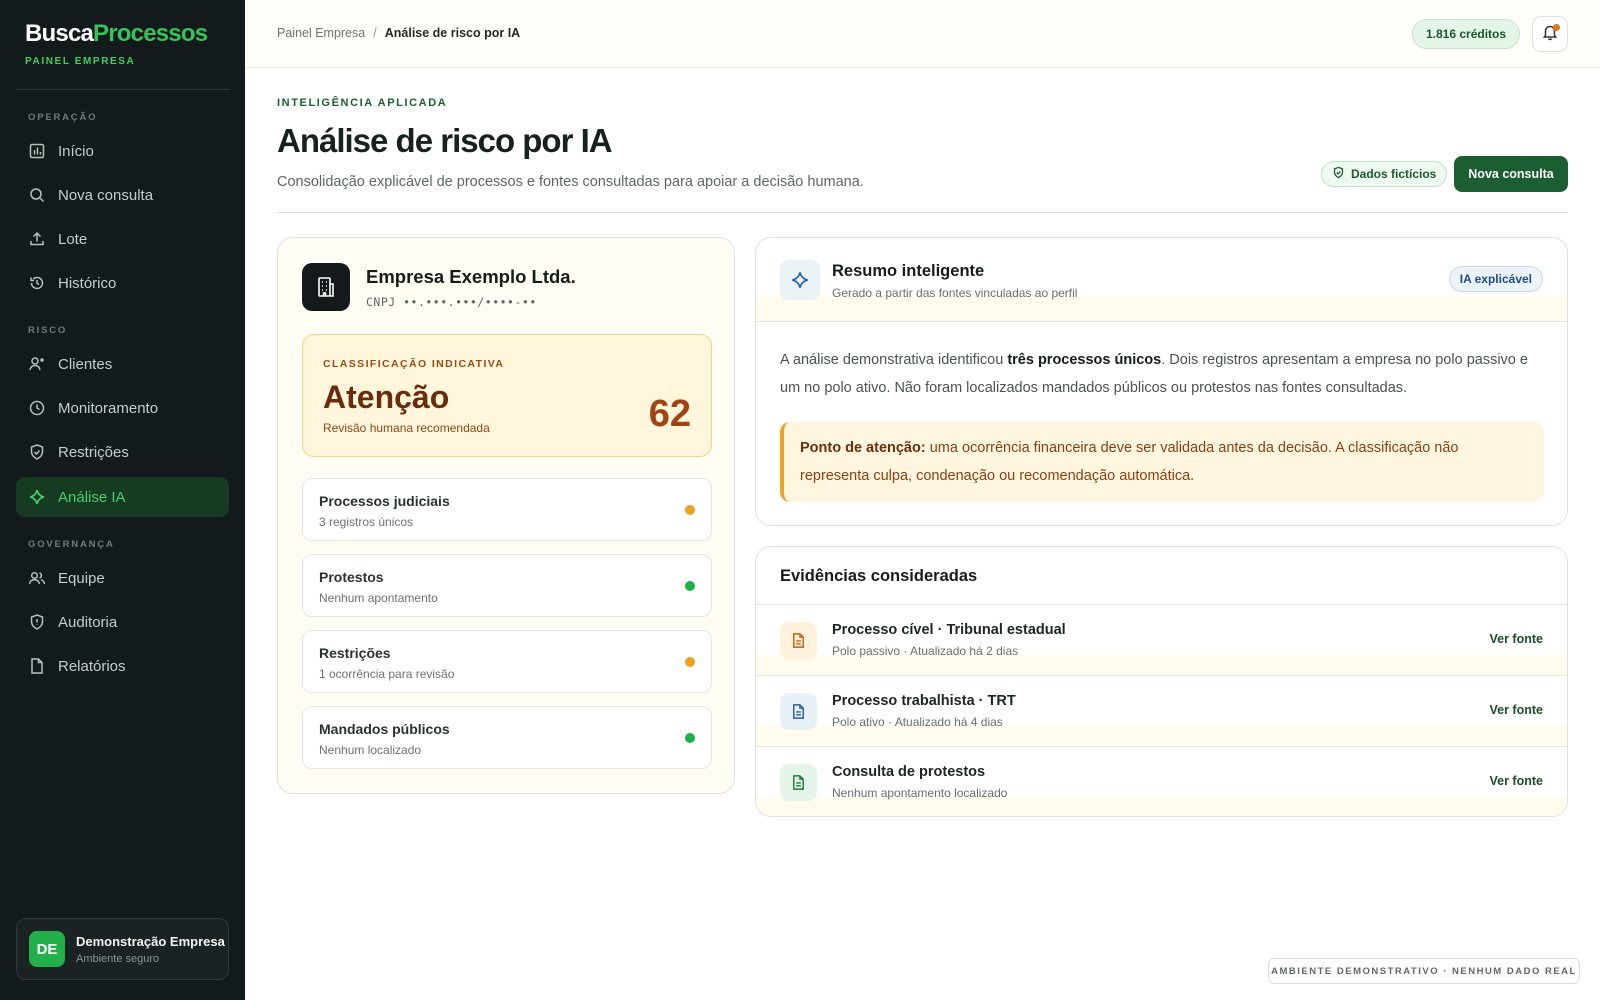  What do you see at coordinates (1550, 34) in the screenshot?
I see `notifications-button` at bounding box center [1550, 34].